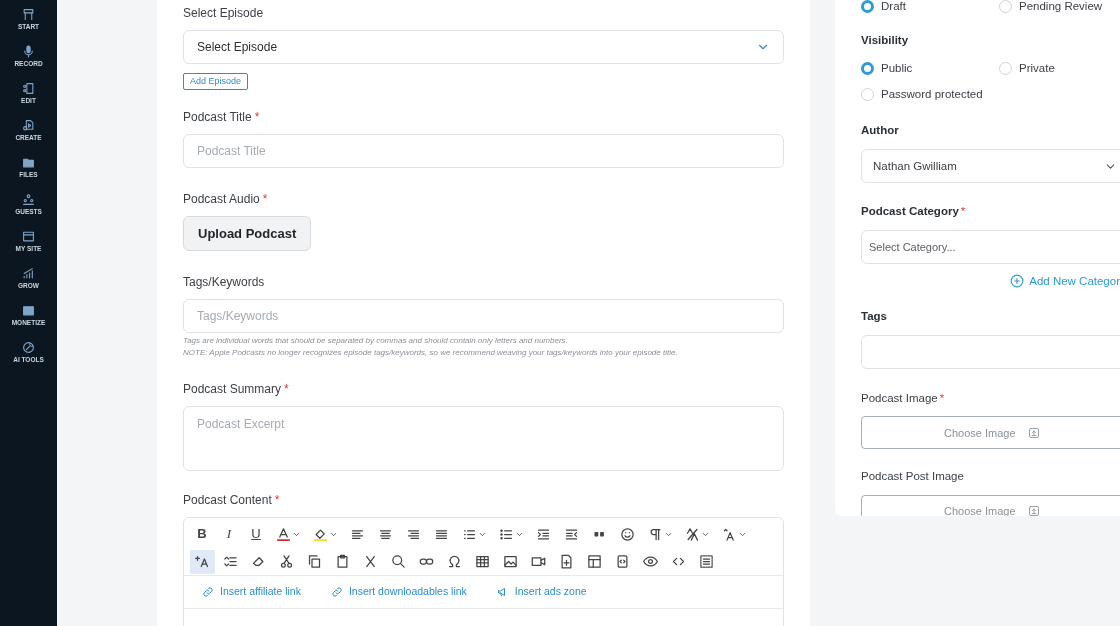 This screenshot has height=626, width=1120. Describe the element at coordinates (229, 534) in the screenshot. I see `format-button: I` at that location.